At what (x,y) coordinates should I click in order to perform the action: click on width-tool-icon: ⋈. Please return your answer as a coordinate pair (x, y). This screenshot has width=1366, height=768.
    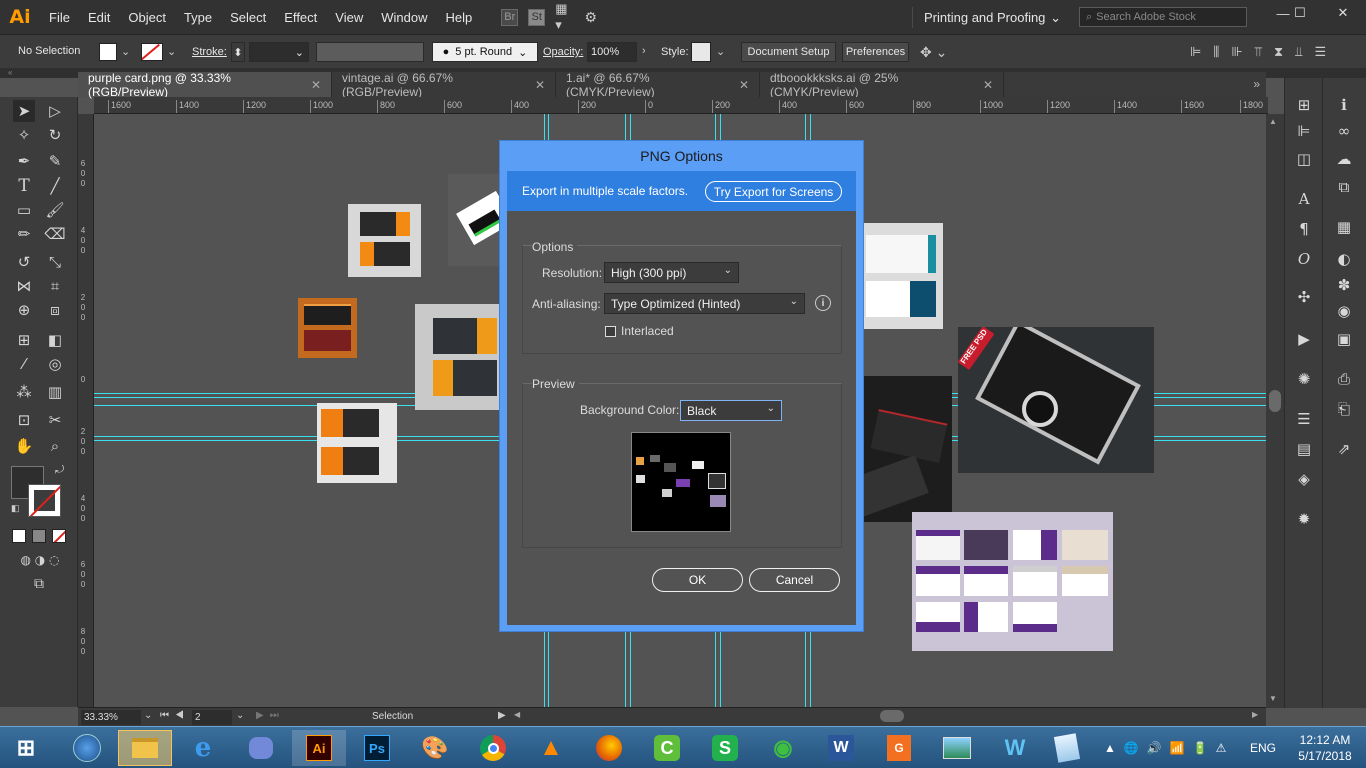
    Looking at the image, I should click on (24, 286).